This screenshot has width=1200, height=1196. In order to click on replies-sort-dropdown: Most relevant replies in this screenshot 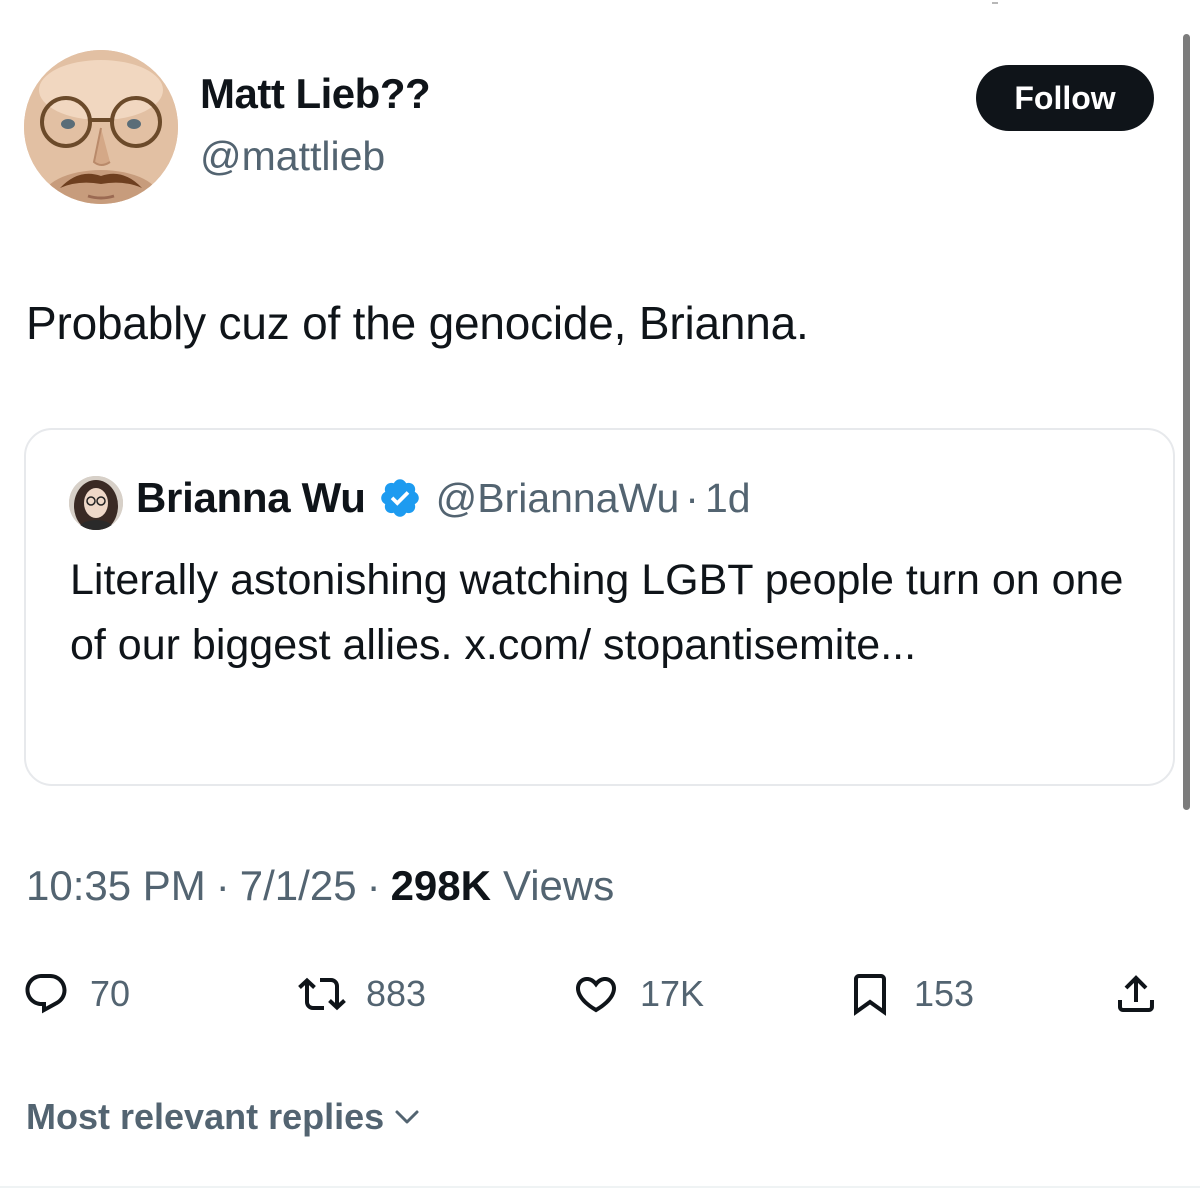, I will do `click(224, 1117)`.